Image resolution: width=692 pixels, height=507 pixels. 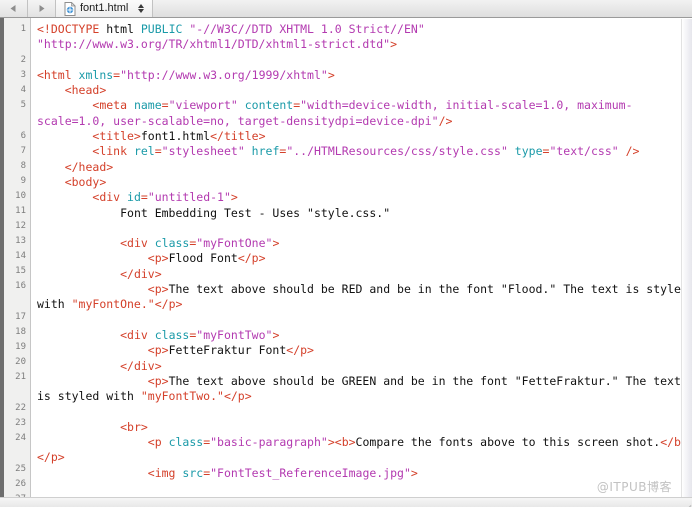 What do you see at coordinates (310, 472) in the screenshot?
I see `code-token: "FontTest_ReferenceImage.jpg"` at bounding box center [310, 472].